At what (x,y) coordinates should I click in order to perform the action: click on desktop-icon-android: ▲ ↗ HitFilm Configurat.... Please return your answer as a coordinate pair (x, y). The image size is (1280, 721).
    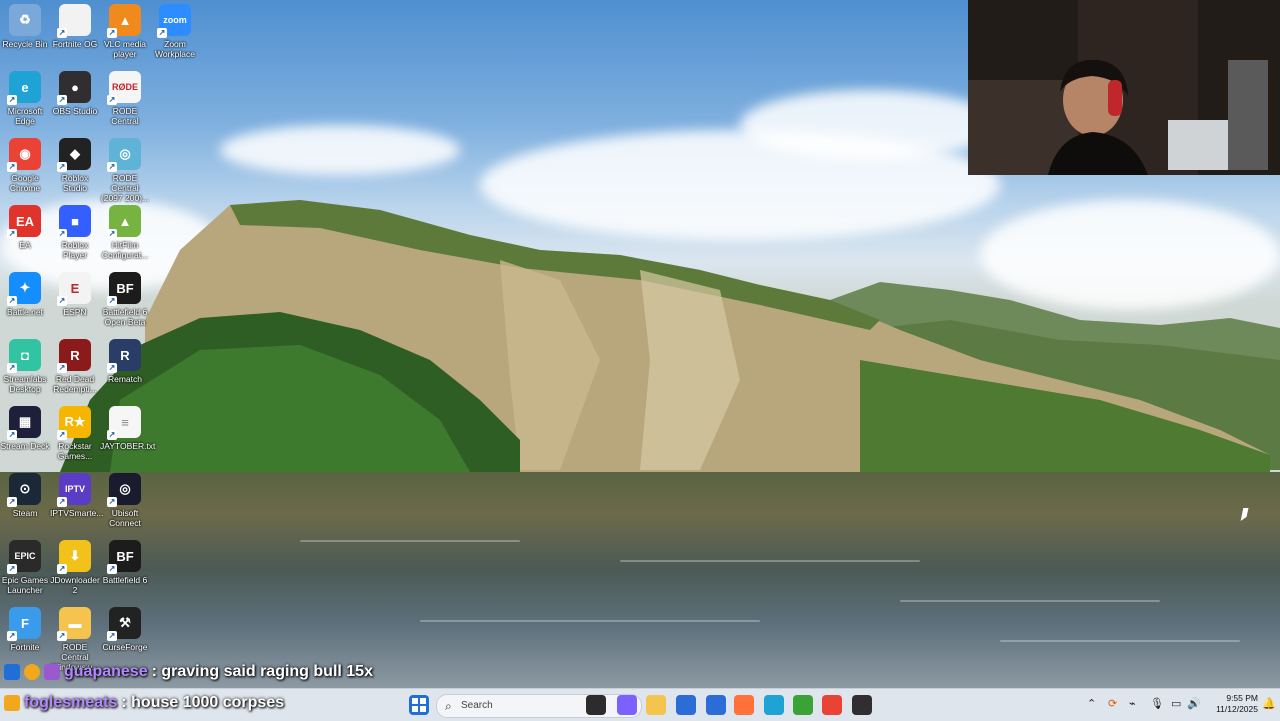
    Looking at the image, I should click on (125, 237).